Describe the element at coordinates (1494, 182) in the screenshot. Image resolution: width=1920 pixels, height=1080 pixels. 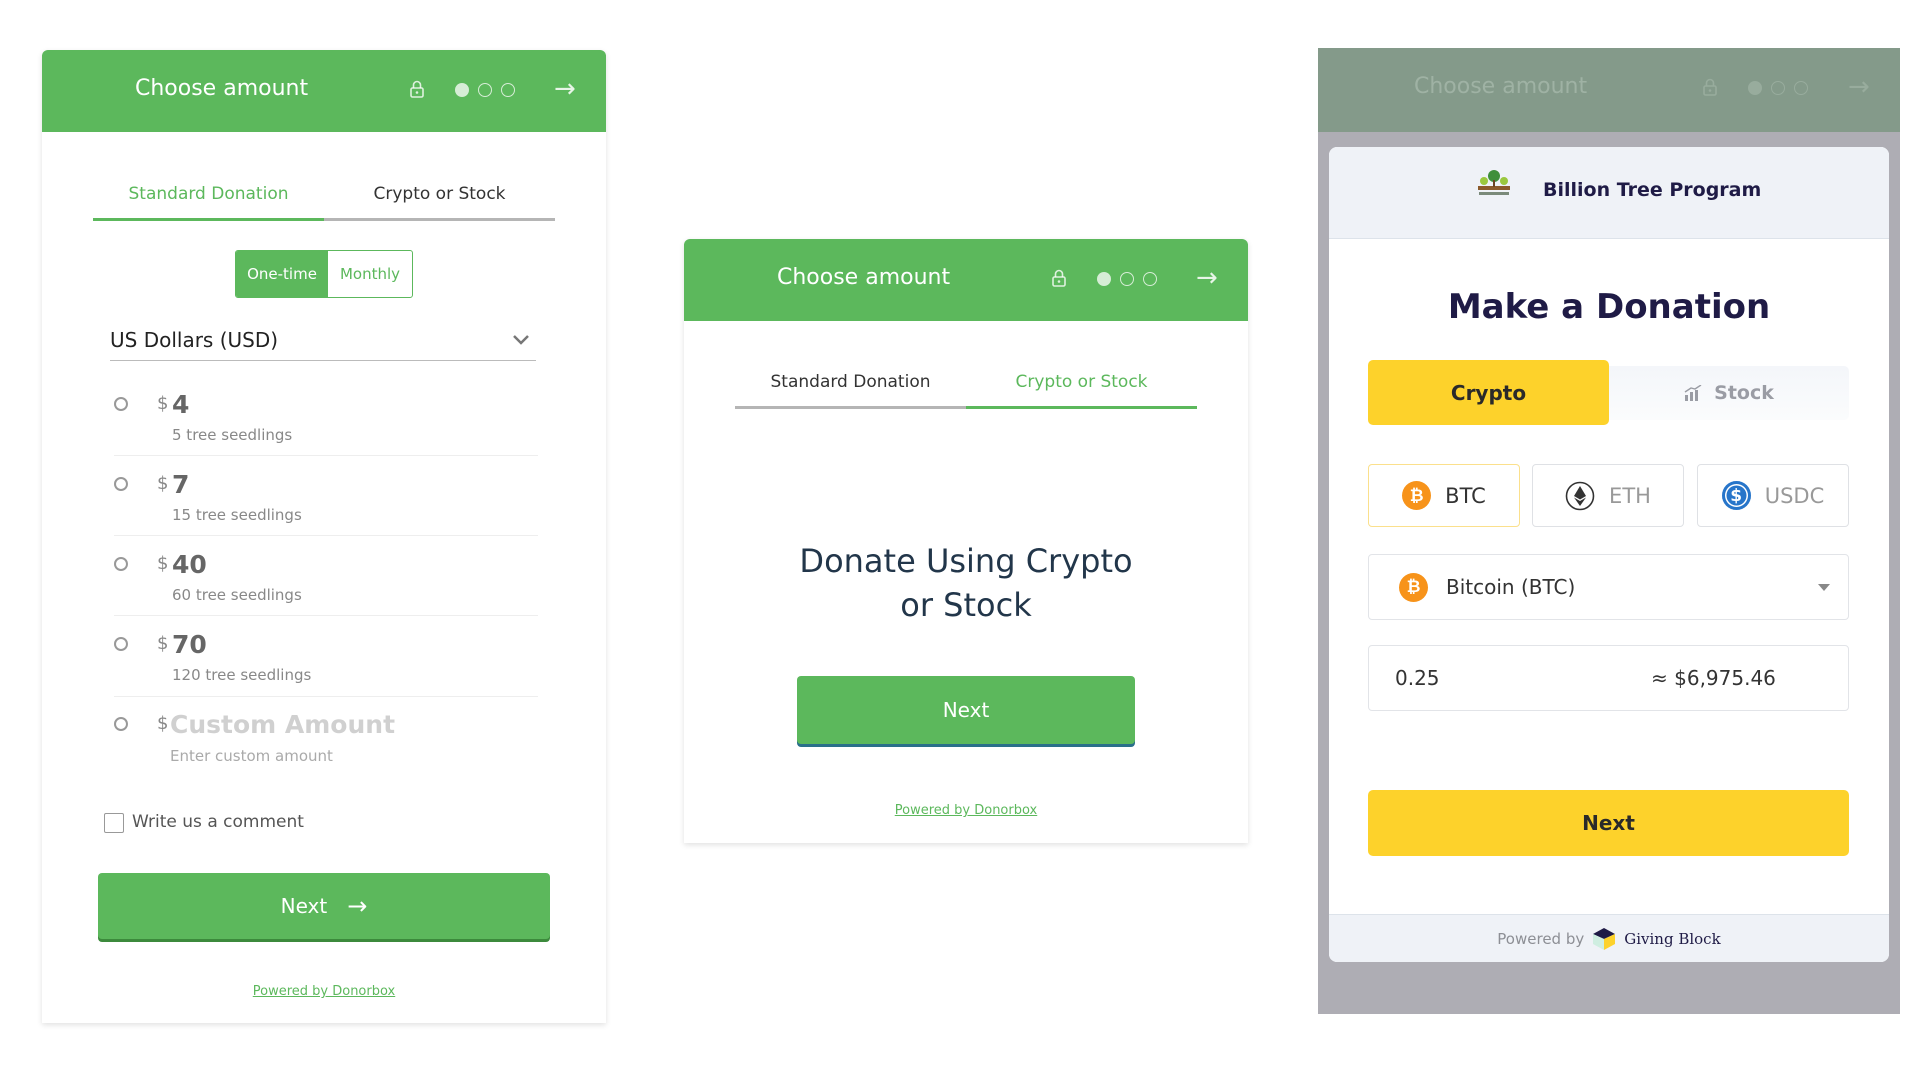
I see `billion-tree-logo` at that location.